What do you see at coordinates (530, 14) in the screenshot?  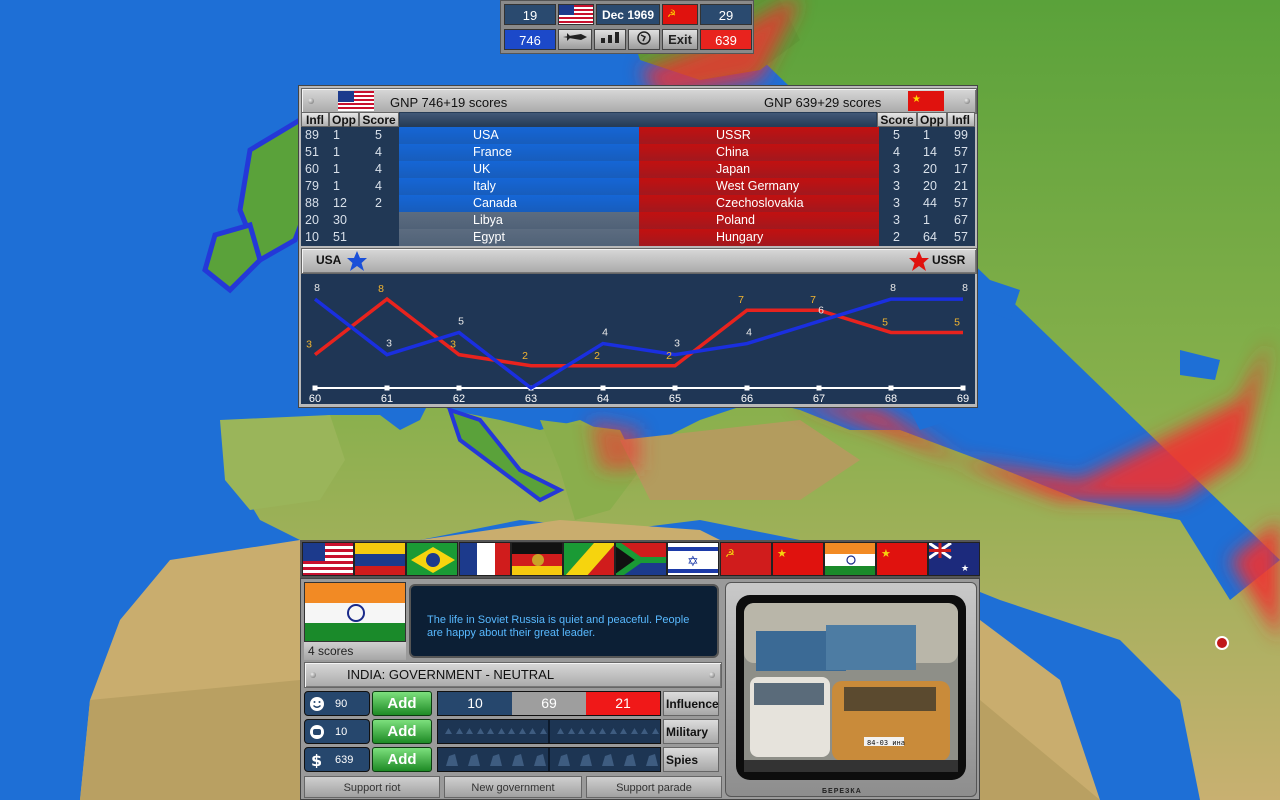 I see `usa-count: 19` at bounding box center [530, 14].